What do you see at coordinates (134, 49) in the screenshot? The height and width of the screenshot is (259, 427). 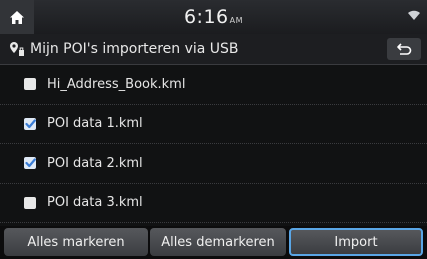 I see `page-title: Mijn POI's importeren via USB` at bounding box center [134, 49].